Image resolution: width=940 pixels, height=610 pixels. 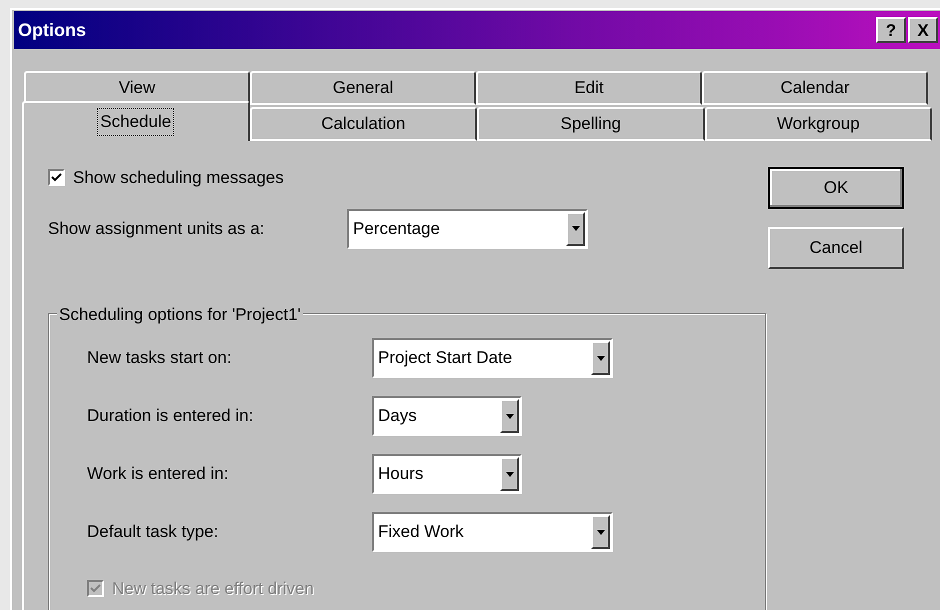 I want to click on field-label: New tasks start on:, so click(x=160, y=358).